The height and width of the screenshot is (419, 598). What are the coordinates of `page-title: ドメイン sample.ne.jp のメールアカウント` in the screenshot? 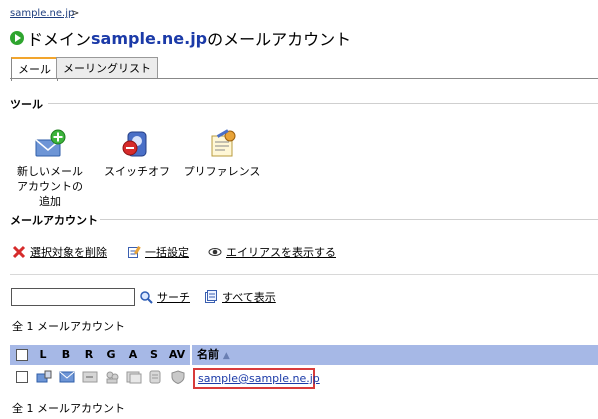 It's located at (180, 38).